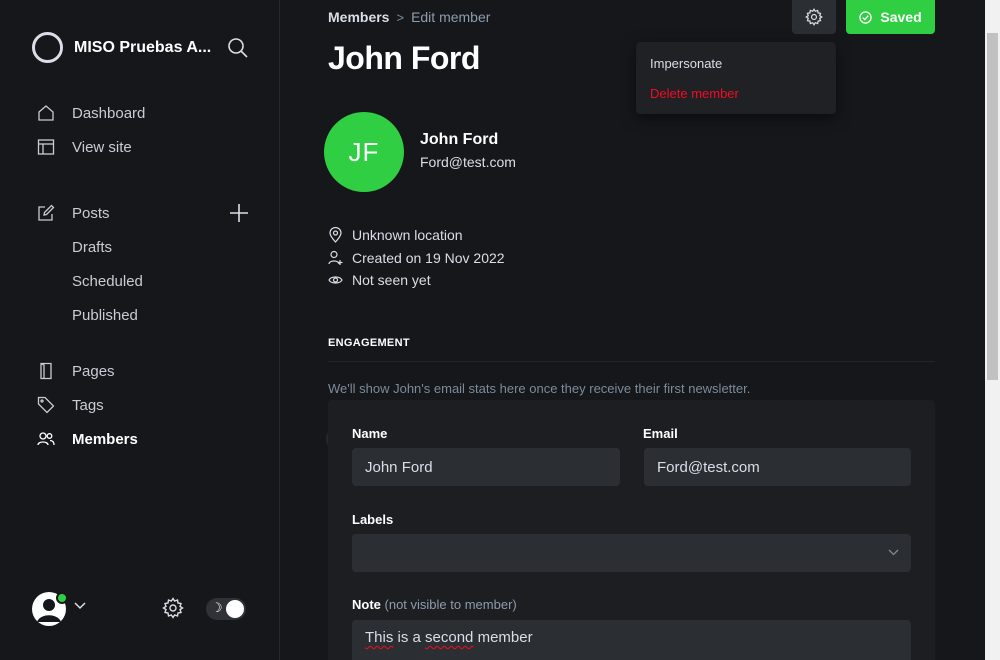  What do you see at coordinates (105, 439) in the screenshot?
I see `nav-label: Members` at bounding box center [105, 439].